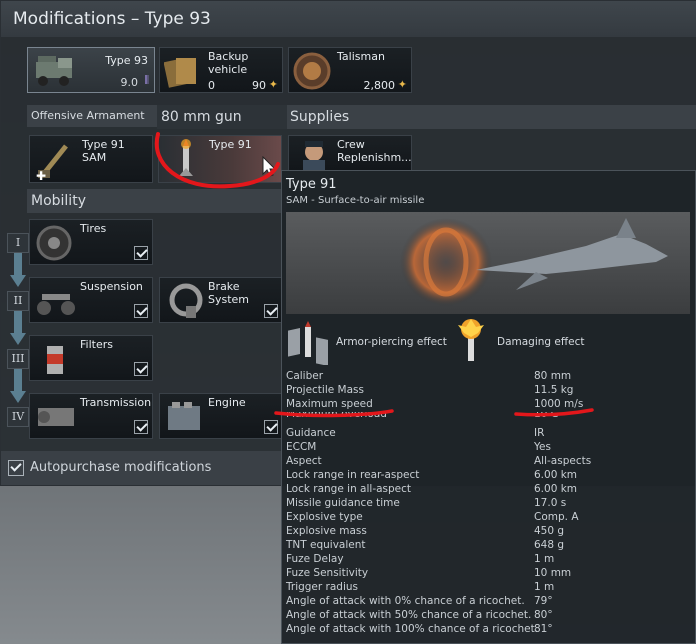 The width and height of the screenshot is (696, 644). Describe the element at coordinates (56, 304) in the screenshot. I see `suspension-icon` at that location.